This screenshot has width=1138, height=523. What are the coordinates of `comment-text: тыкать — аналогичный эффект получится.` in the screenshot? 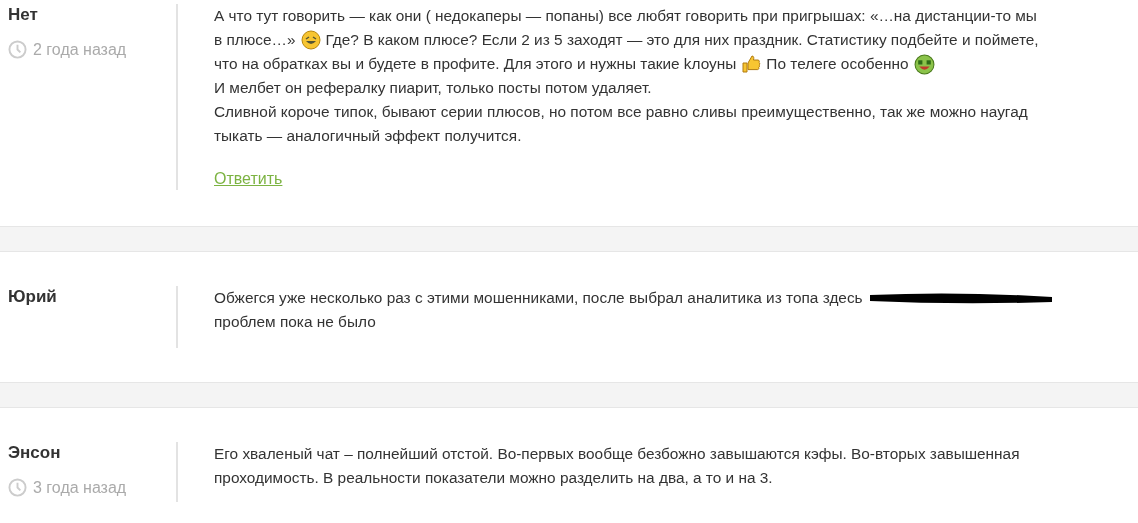 It's located at (368, 136).